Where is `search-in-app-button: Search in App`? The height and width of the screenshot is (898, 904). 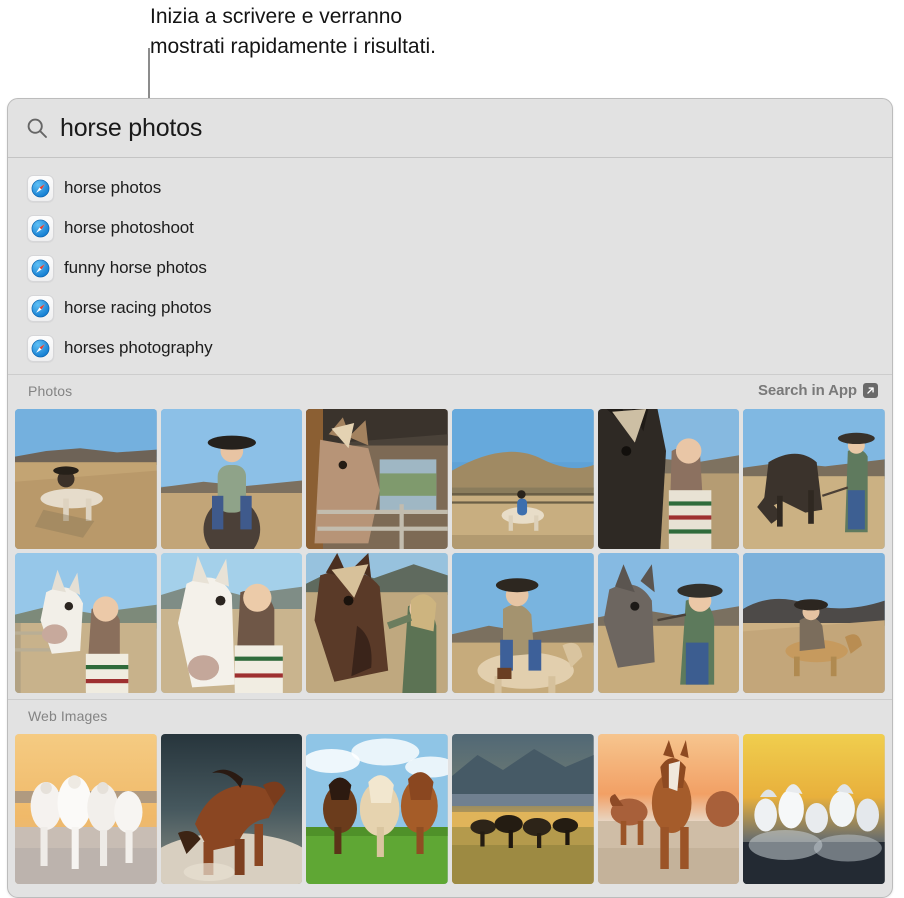
search-in-app-button: Search in App is located at coordinates (818, 390).